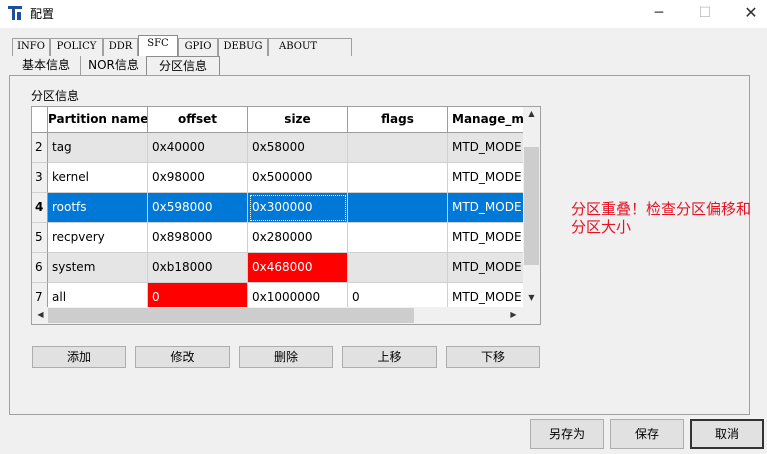  Describe the element at coordinates (198, 208) in the screenshot. I see `cell-offset: 0x598000` at that location.